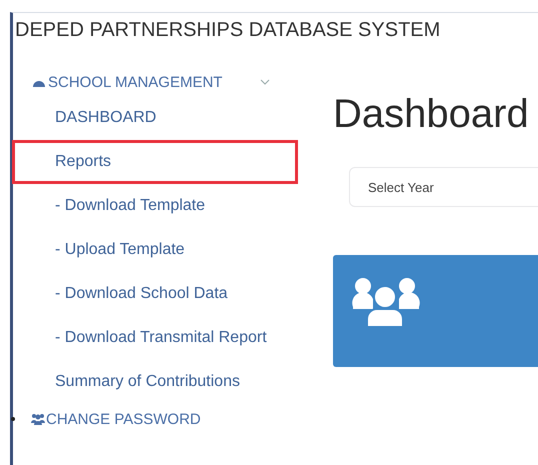 The image size is (538, 465). What do you see at coordinates (431, 114) in the screenshot?
I see `page-heading: Dashboard` at bounding box center [431, 114].